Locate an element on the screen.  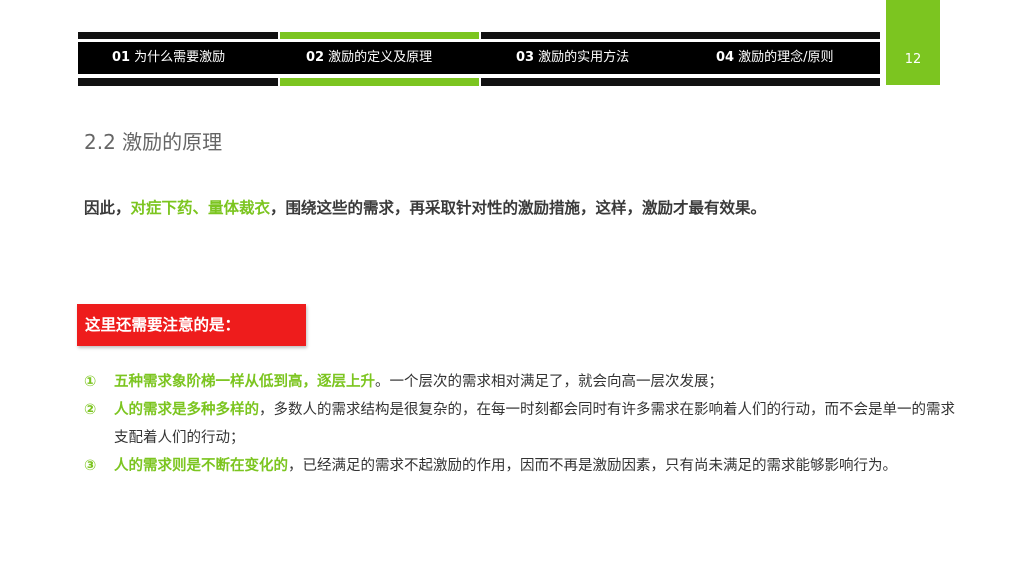
nav-tab-02: 02 激励的定义及原理 is located at coordinates (369, 58).